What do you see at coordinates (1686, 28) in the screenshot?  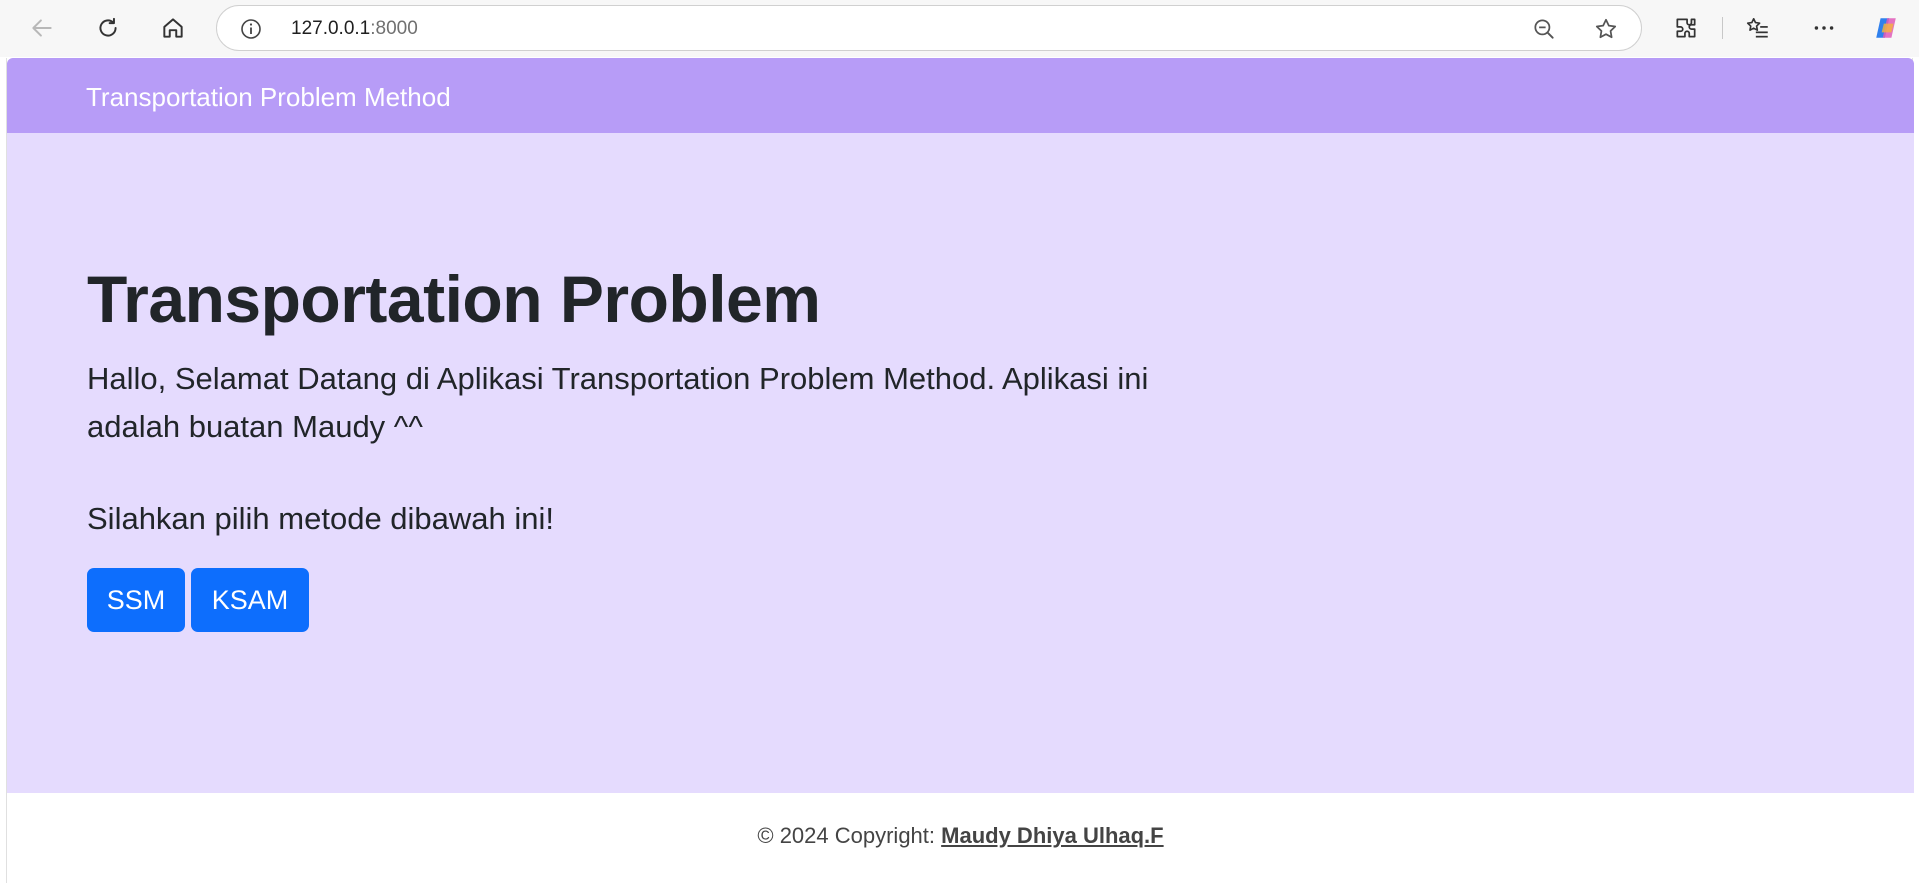 I see `extensions-icon` at bounding box center [1686, 28].